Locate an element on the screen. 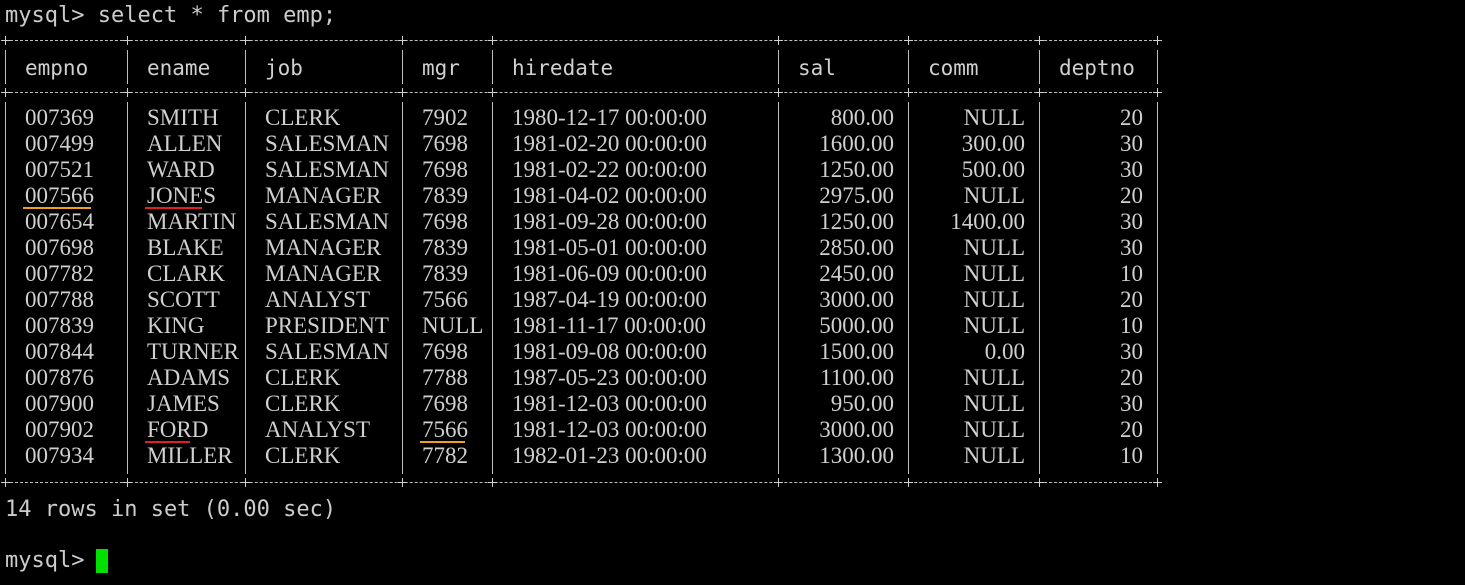 The height and width of the screenshot is (585, 1465). cell-ename: TURNER is located at coordinates (193, 351).